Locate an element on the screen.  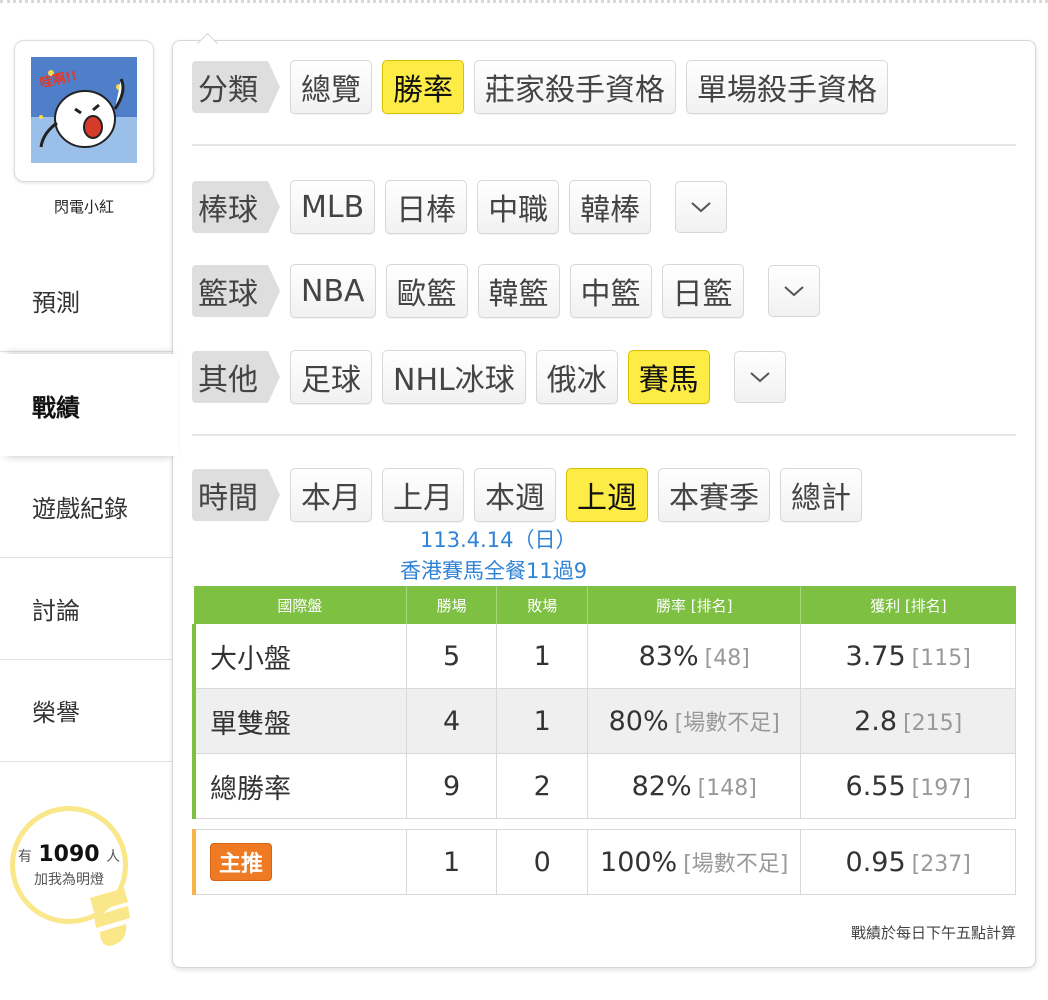
nav-record: 戰績 is located at coordinates (89, 405).